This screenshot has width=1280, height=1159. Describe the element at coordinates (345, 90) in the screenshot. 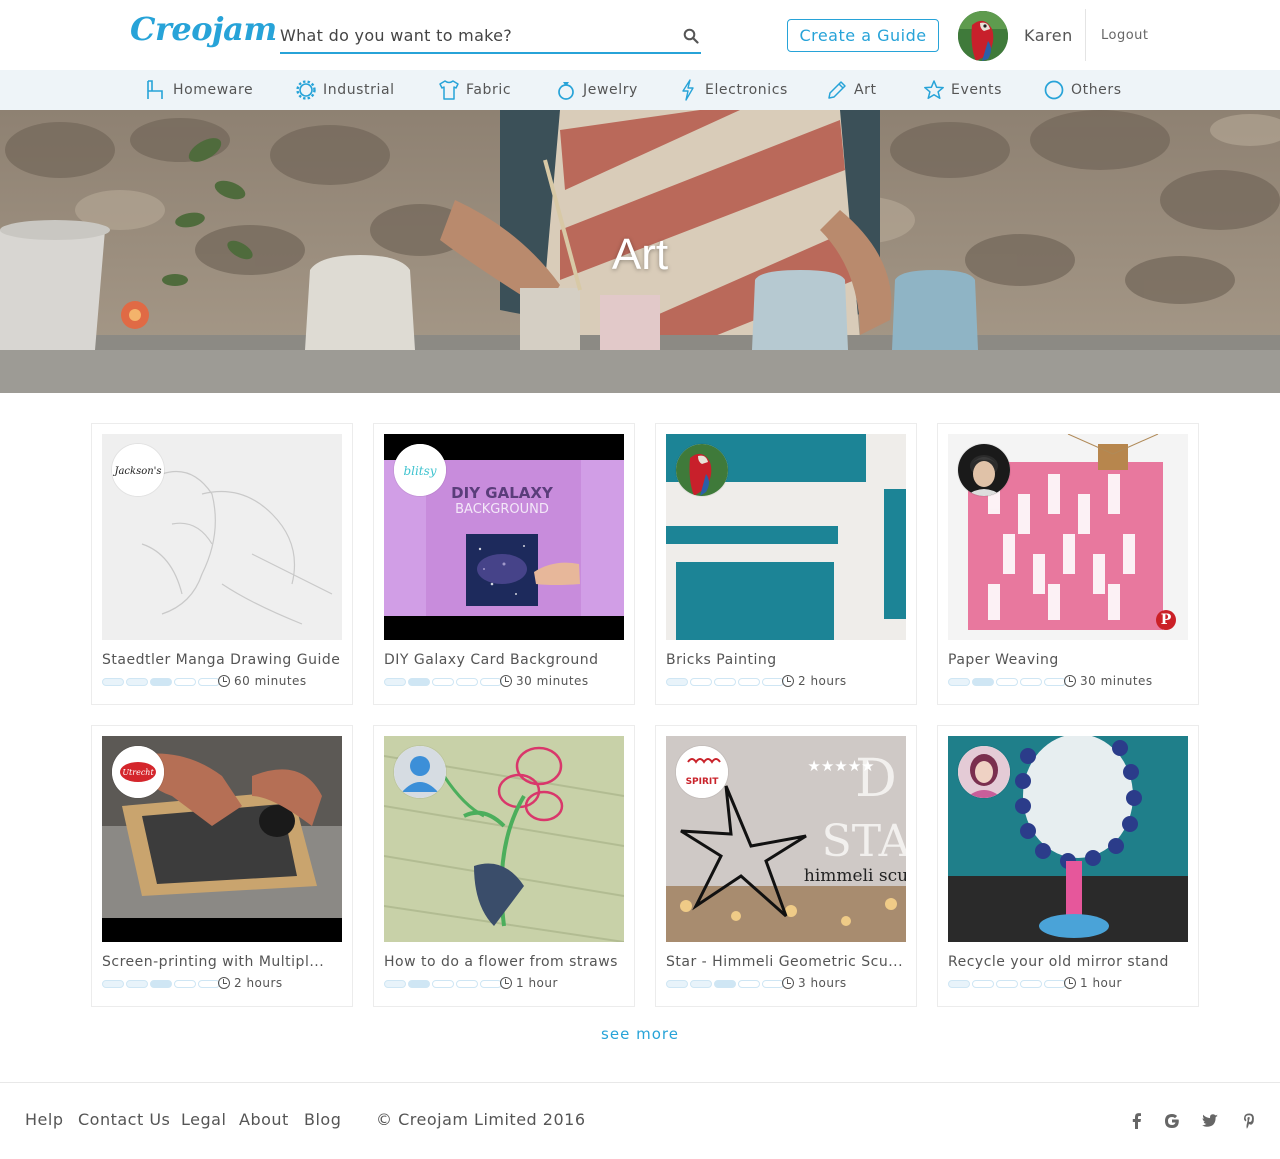

I see `category-industrial: Industrial` at that location.